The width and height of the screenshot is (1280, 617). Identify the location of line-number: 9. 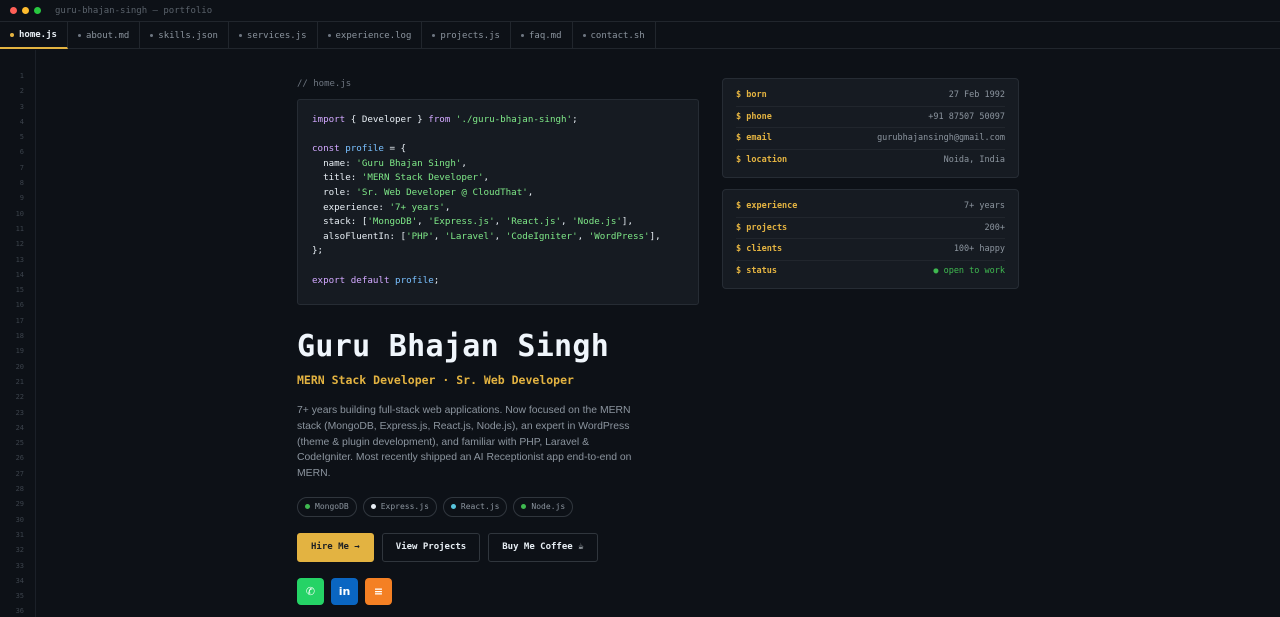
(21, 198).